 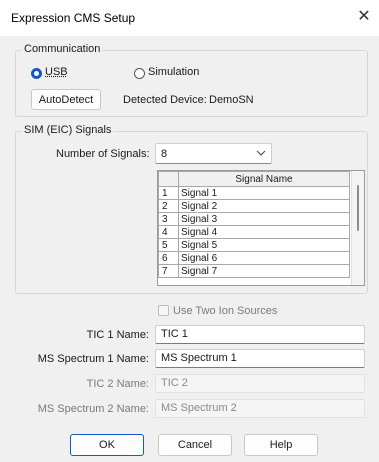 I want to click on table-row: 4 Signal 4, so click(x=254, y=232).